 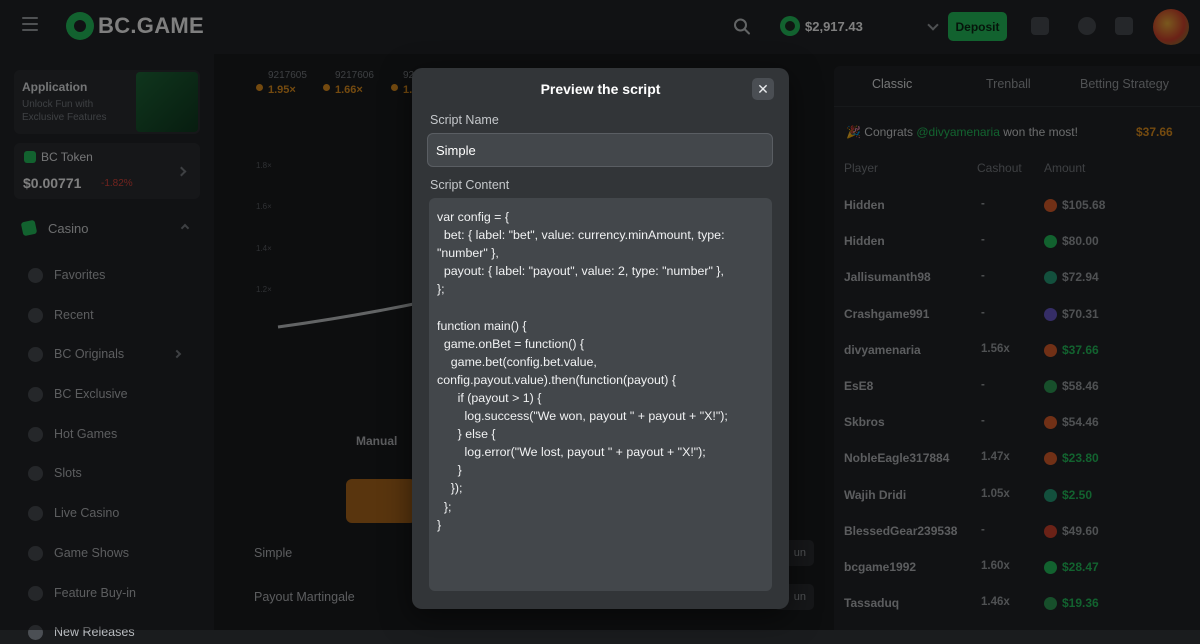 I want to click on close-button: ✕, so click(x=763, y=89).